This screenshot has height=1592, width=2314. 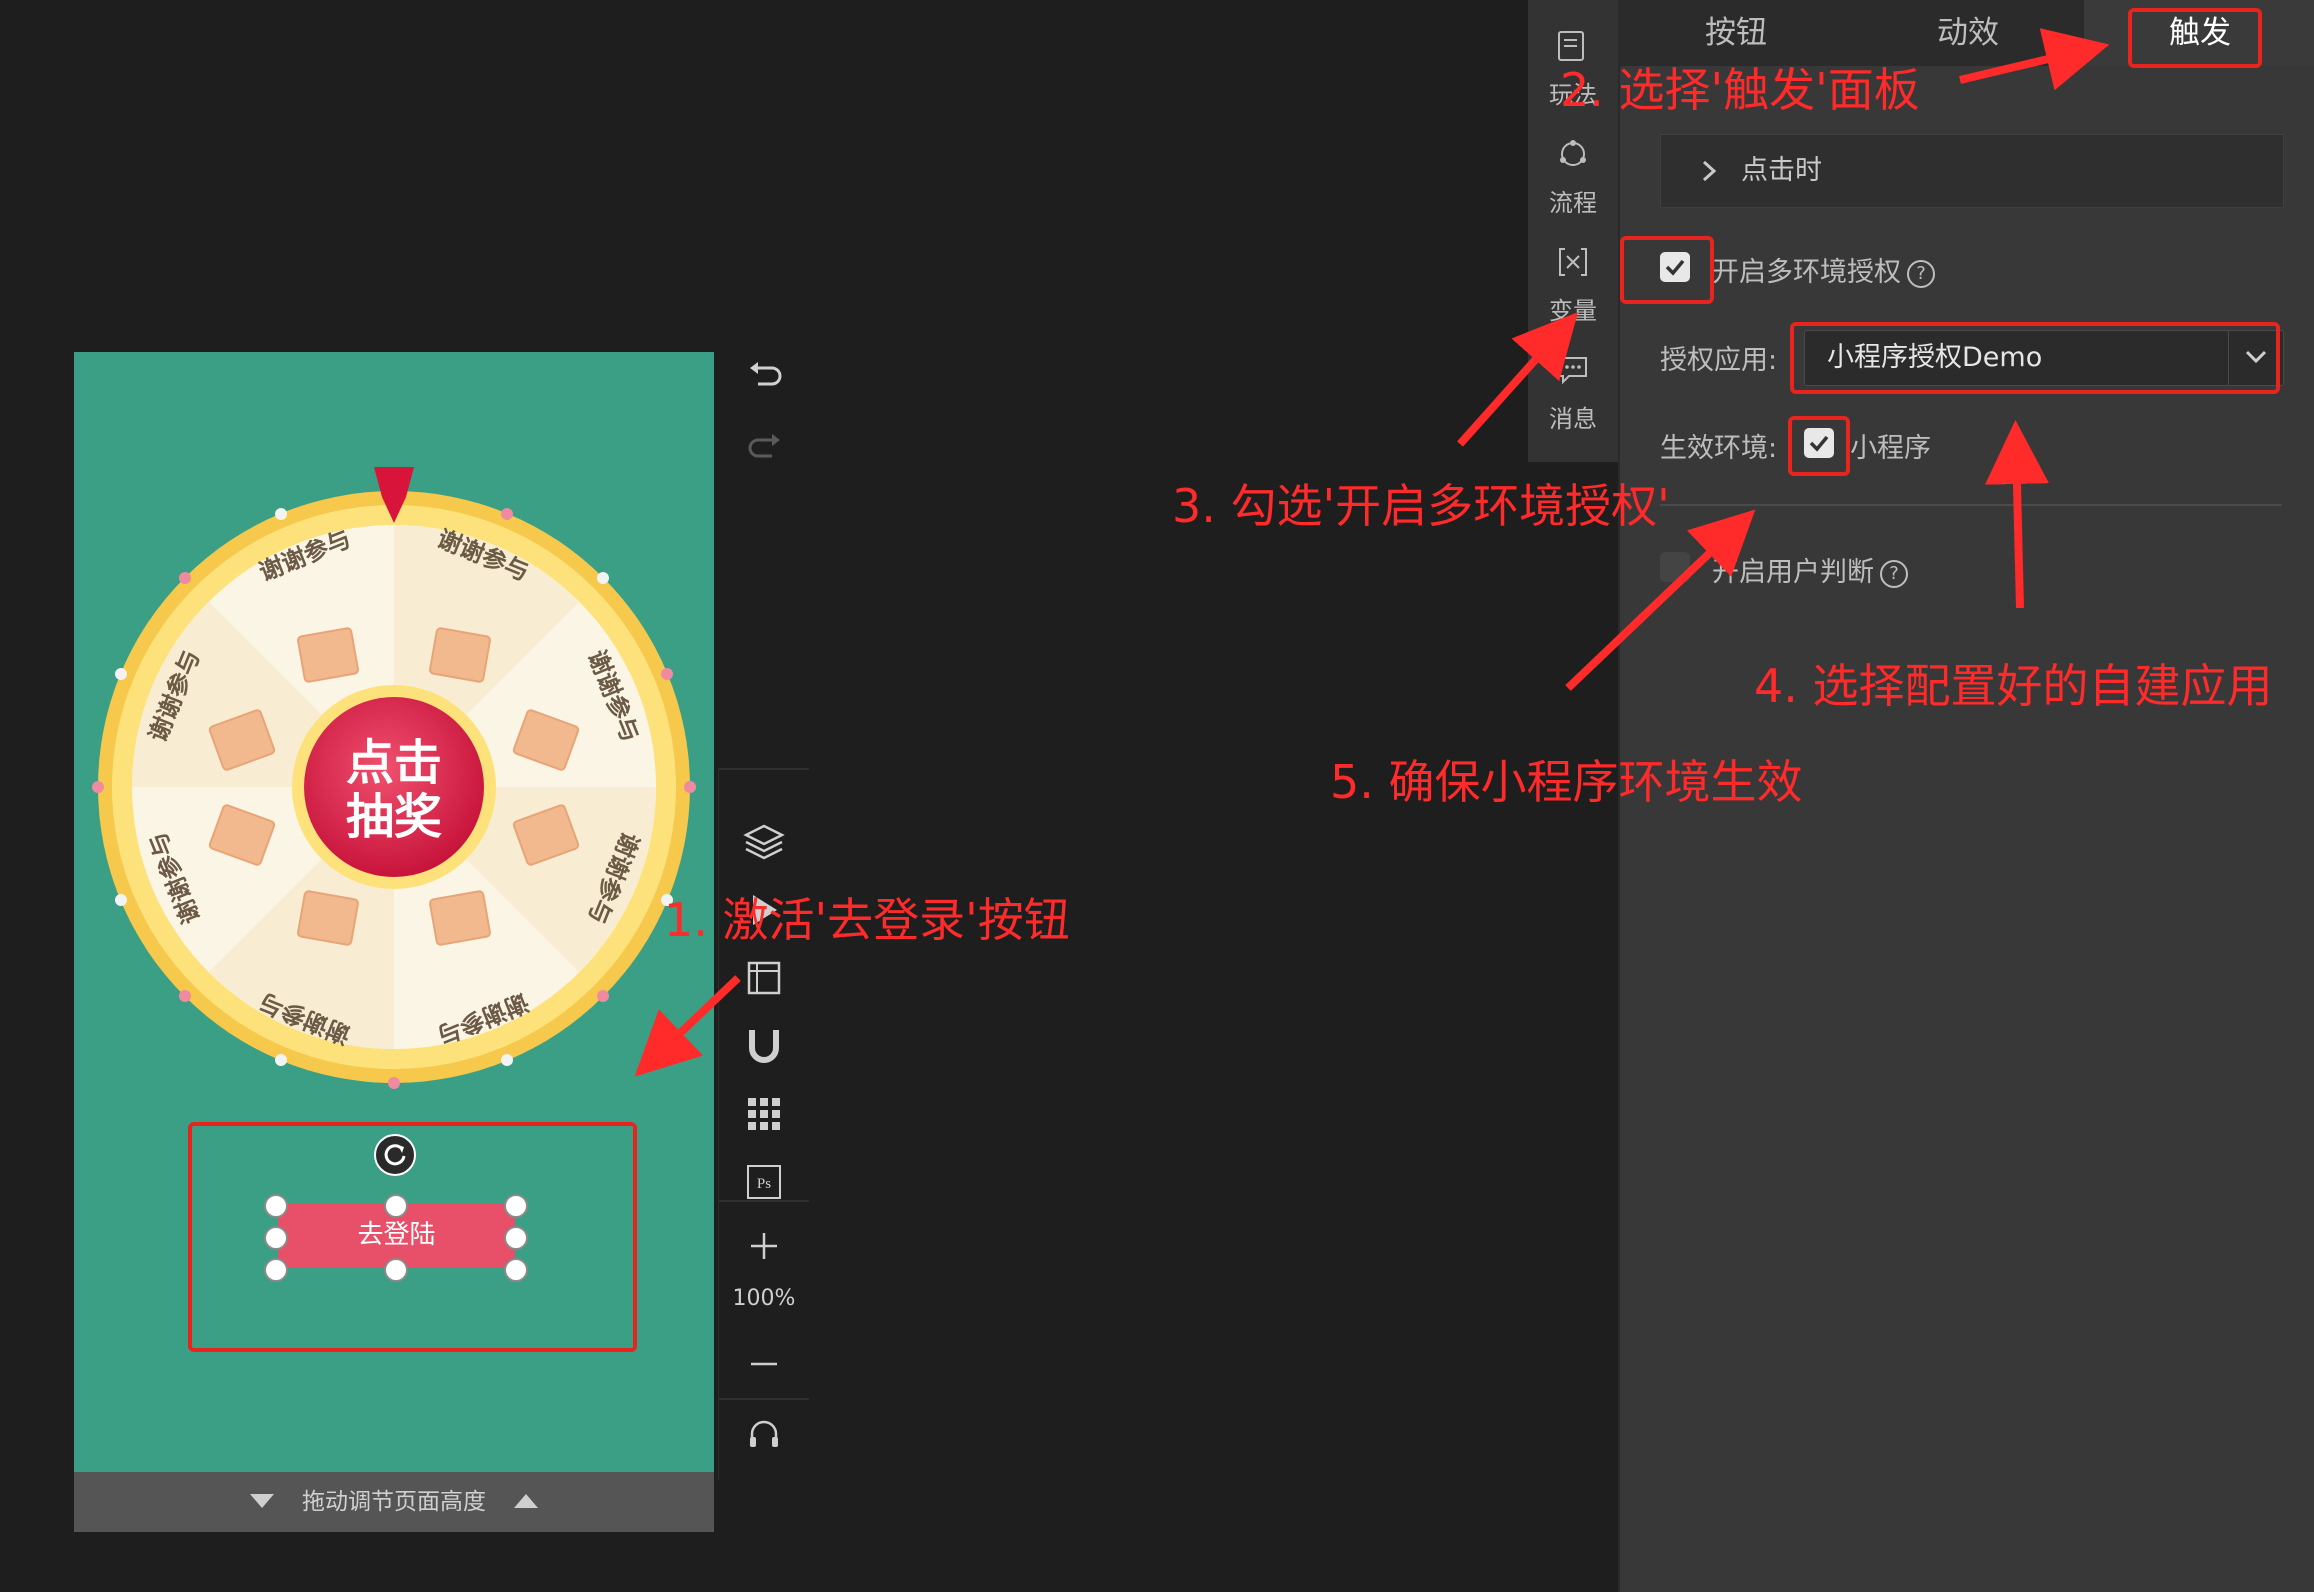 I want to click on annotation-step3: 3. 勾选'开启多环境授权', so click(x=1421, y=506).